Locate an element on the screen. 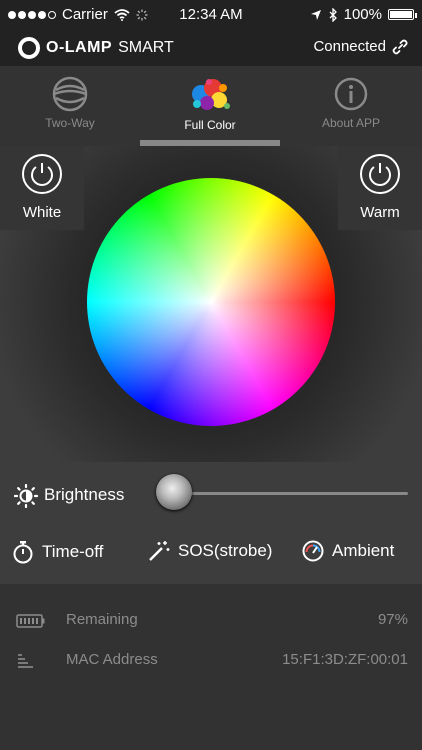 This screenshot has height=750, width=422. sos-strobe-button: SOS(strobe) is located at coordinates (210, 551).